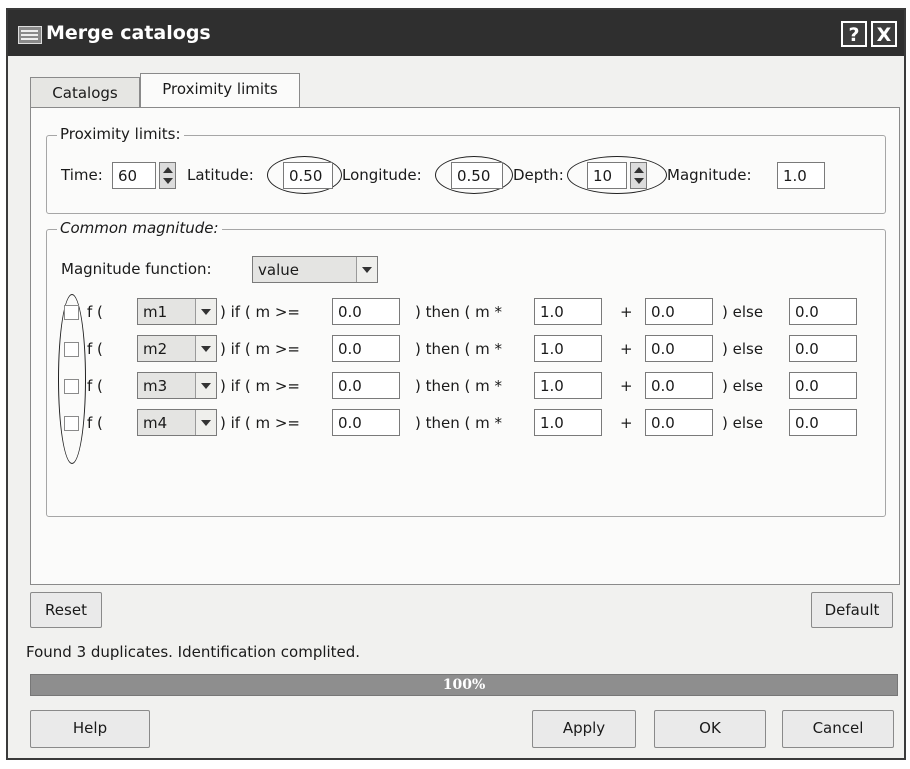 The image size is (910, 769). I want to click on magnitude-type-select: m1, so click(177, 311).